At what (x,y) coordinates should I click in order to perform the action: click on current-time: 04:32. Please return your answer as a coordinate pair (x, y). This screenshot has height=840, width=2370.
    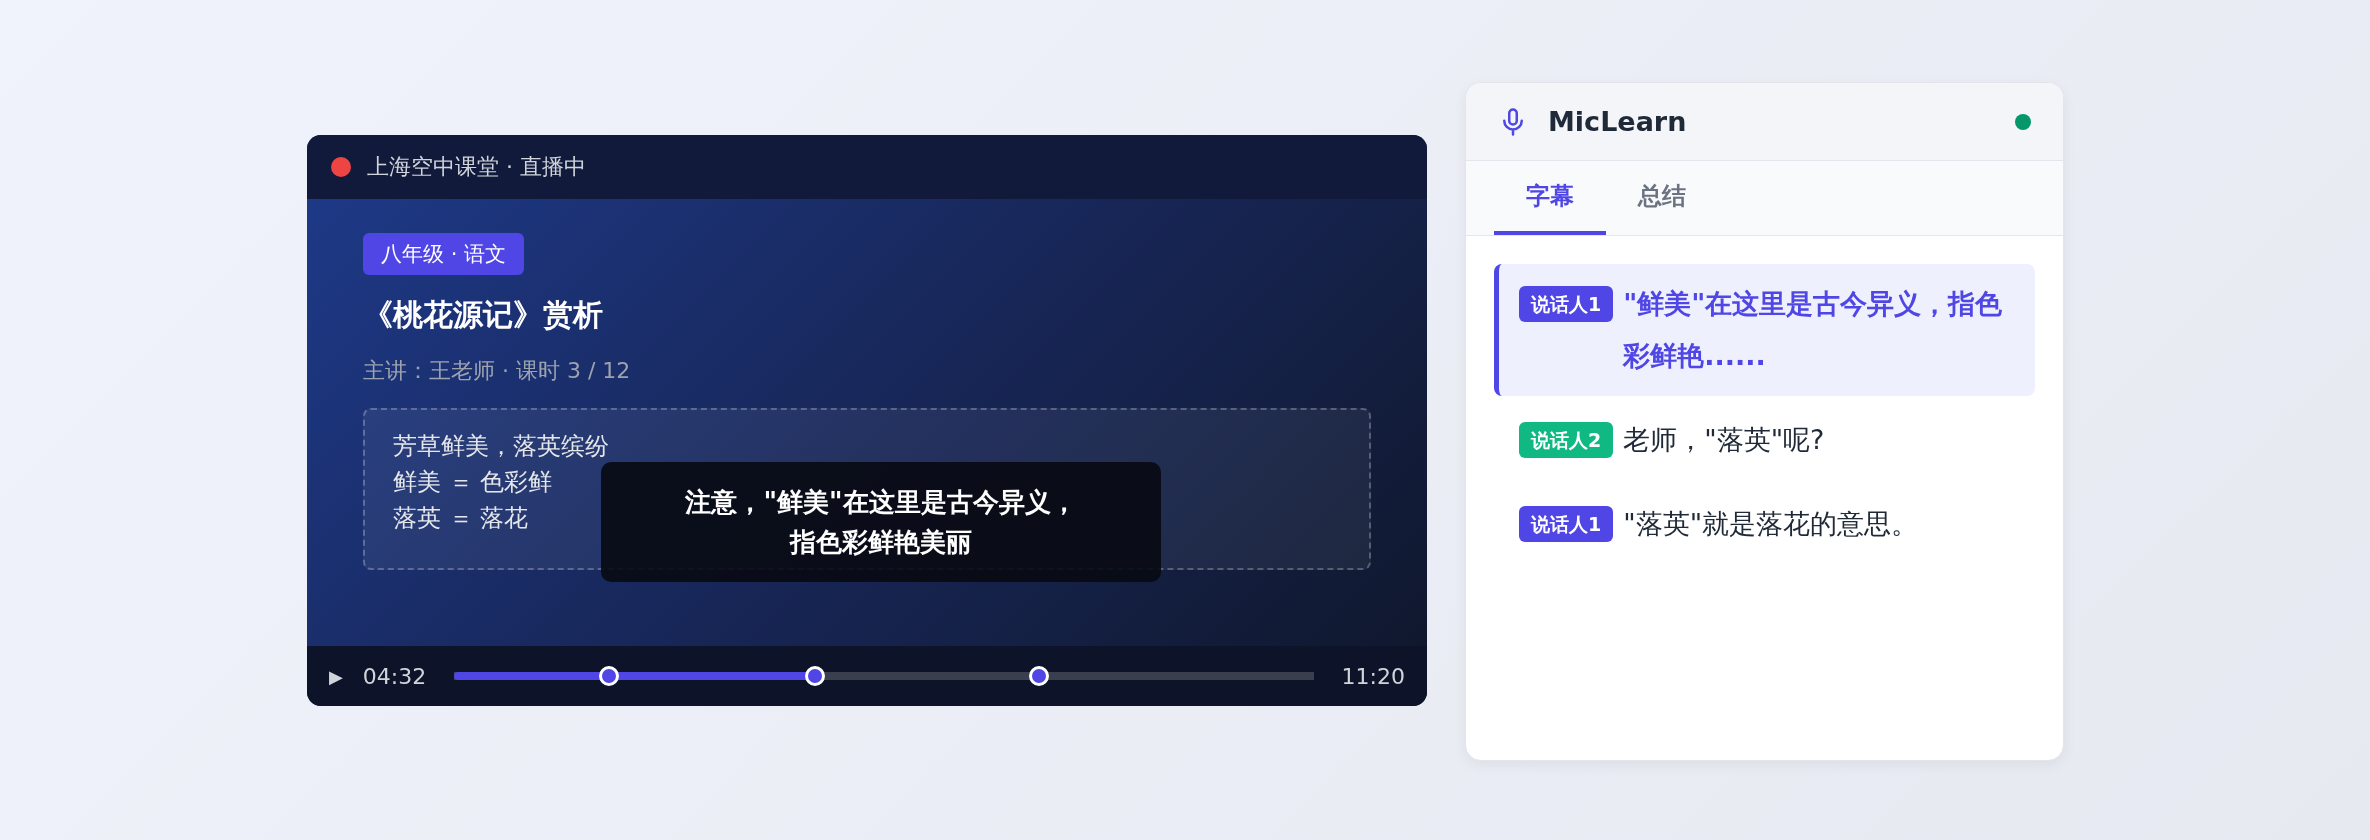
    Looking at the image, I should click on (394, 676).